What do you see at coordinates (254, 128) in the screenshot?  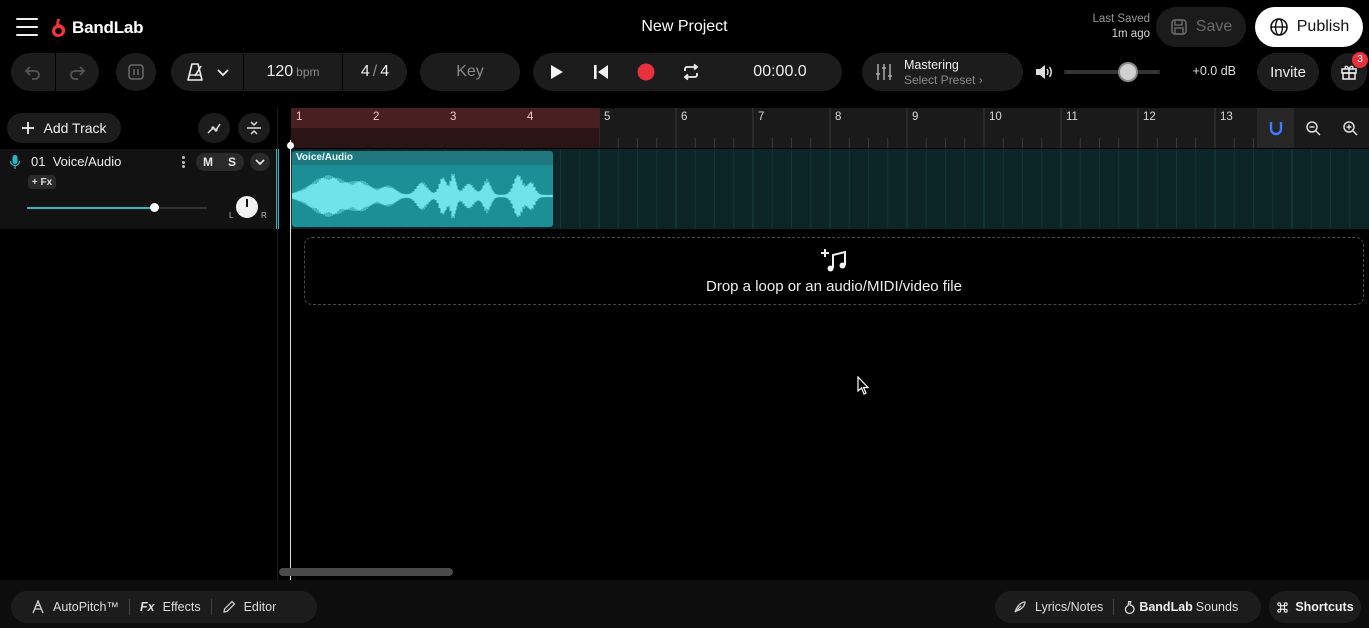 I see `collapse-tracks-button` at bounding box center [254, 128].